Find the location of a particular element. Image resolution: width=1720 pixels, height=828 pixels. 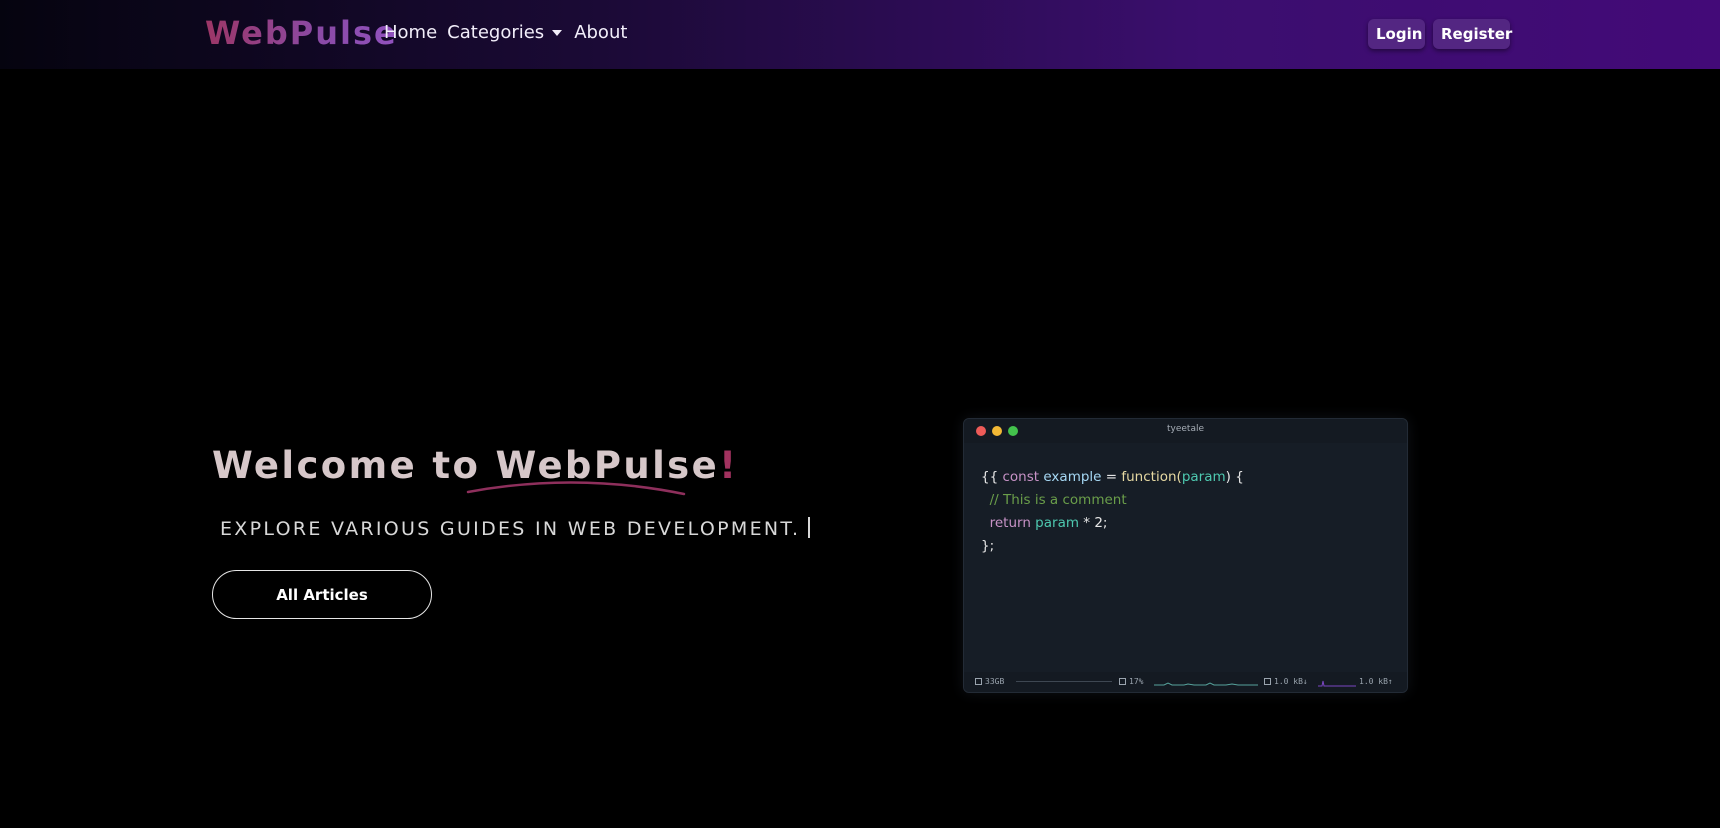

memory-value: 33GB is located at coordinates (995, 681).